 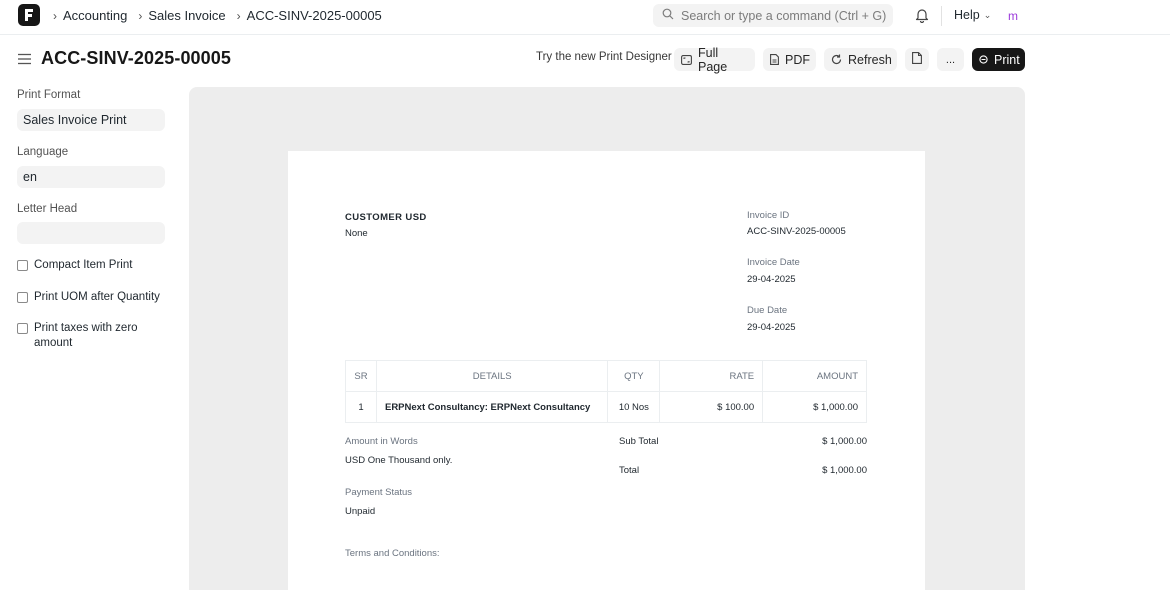 I want to click on refresh-icon, so click(x=836, y=59).